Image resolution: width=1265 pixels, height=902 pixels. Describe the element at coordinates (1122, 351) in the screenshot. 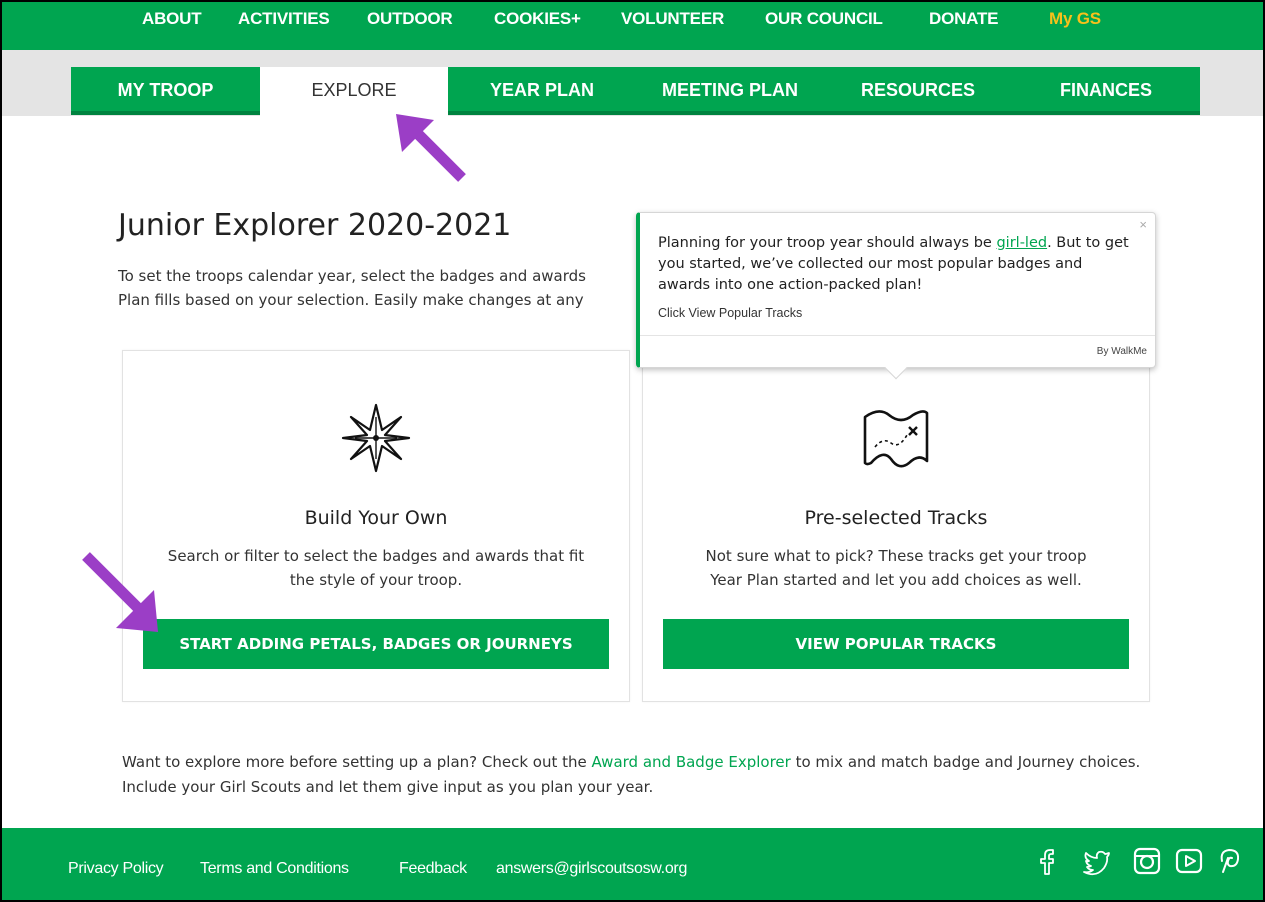

I see `walkme-byline: By WalkMe` at that location.